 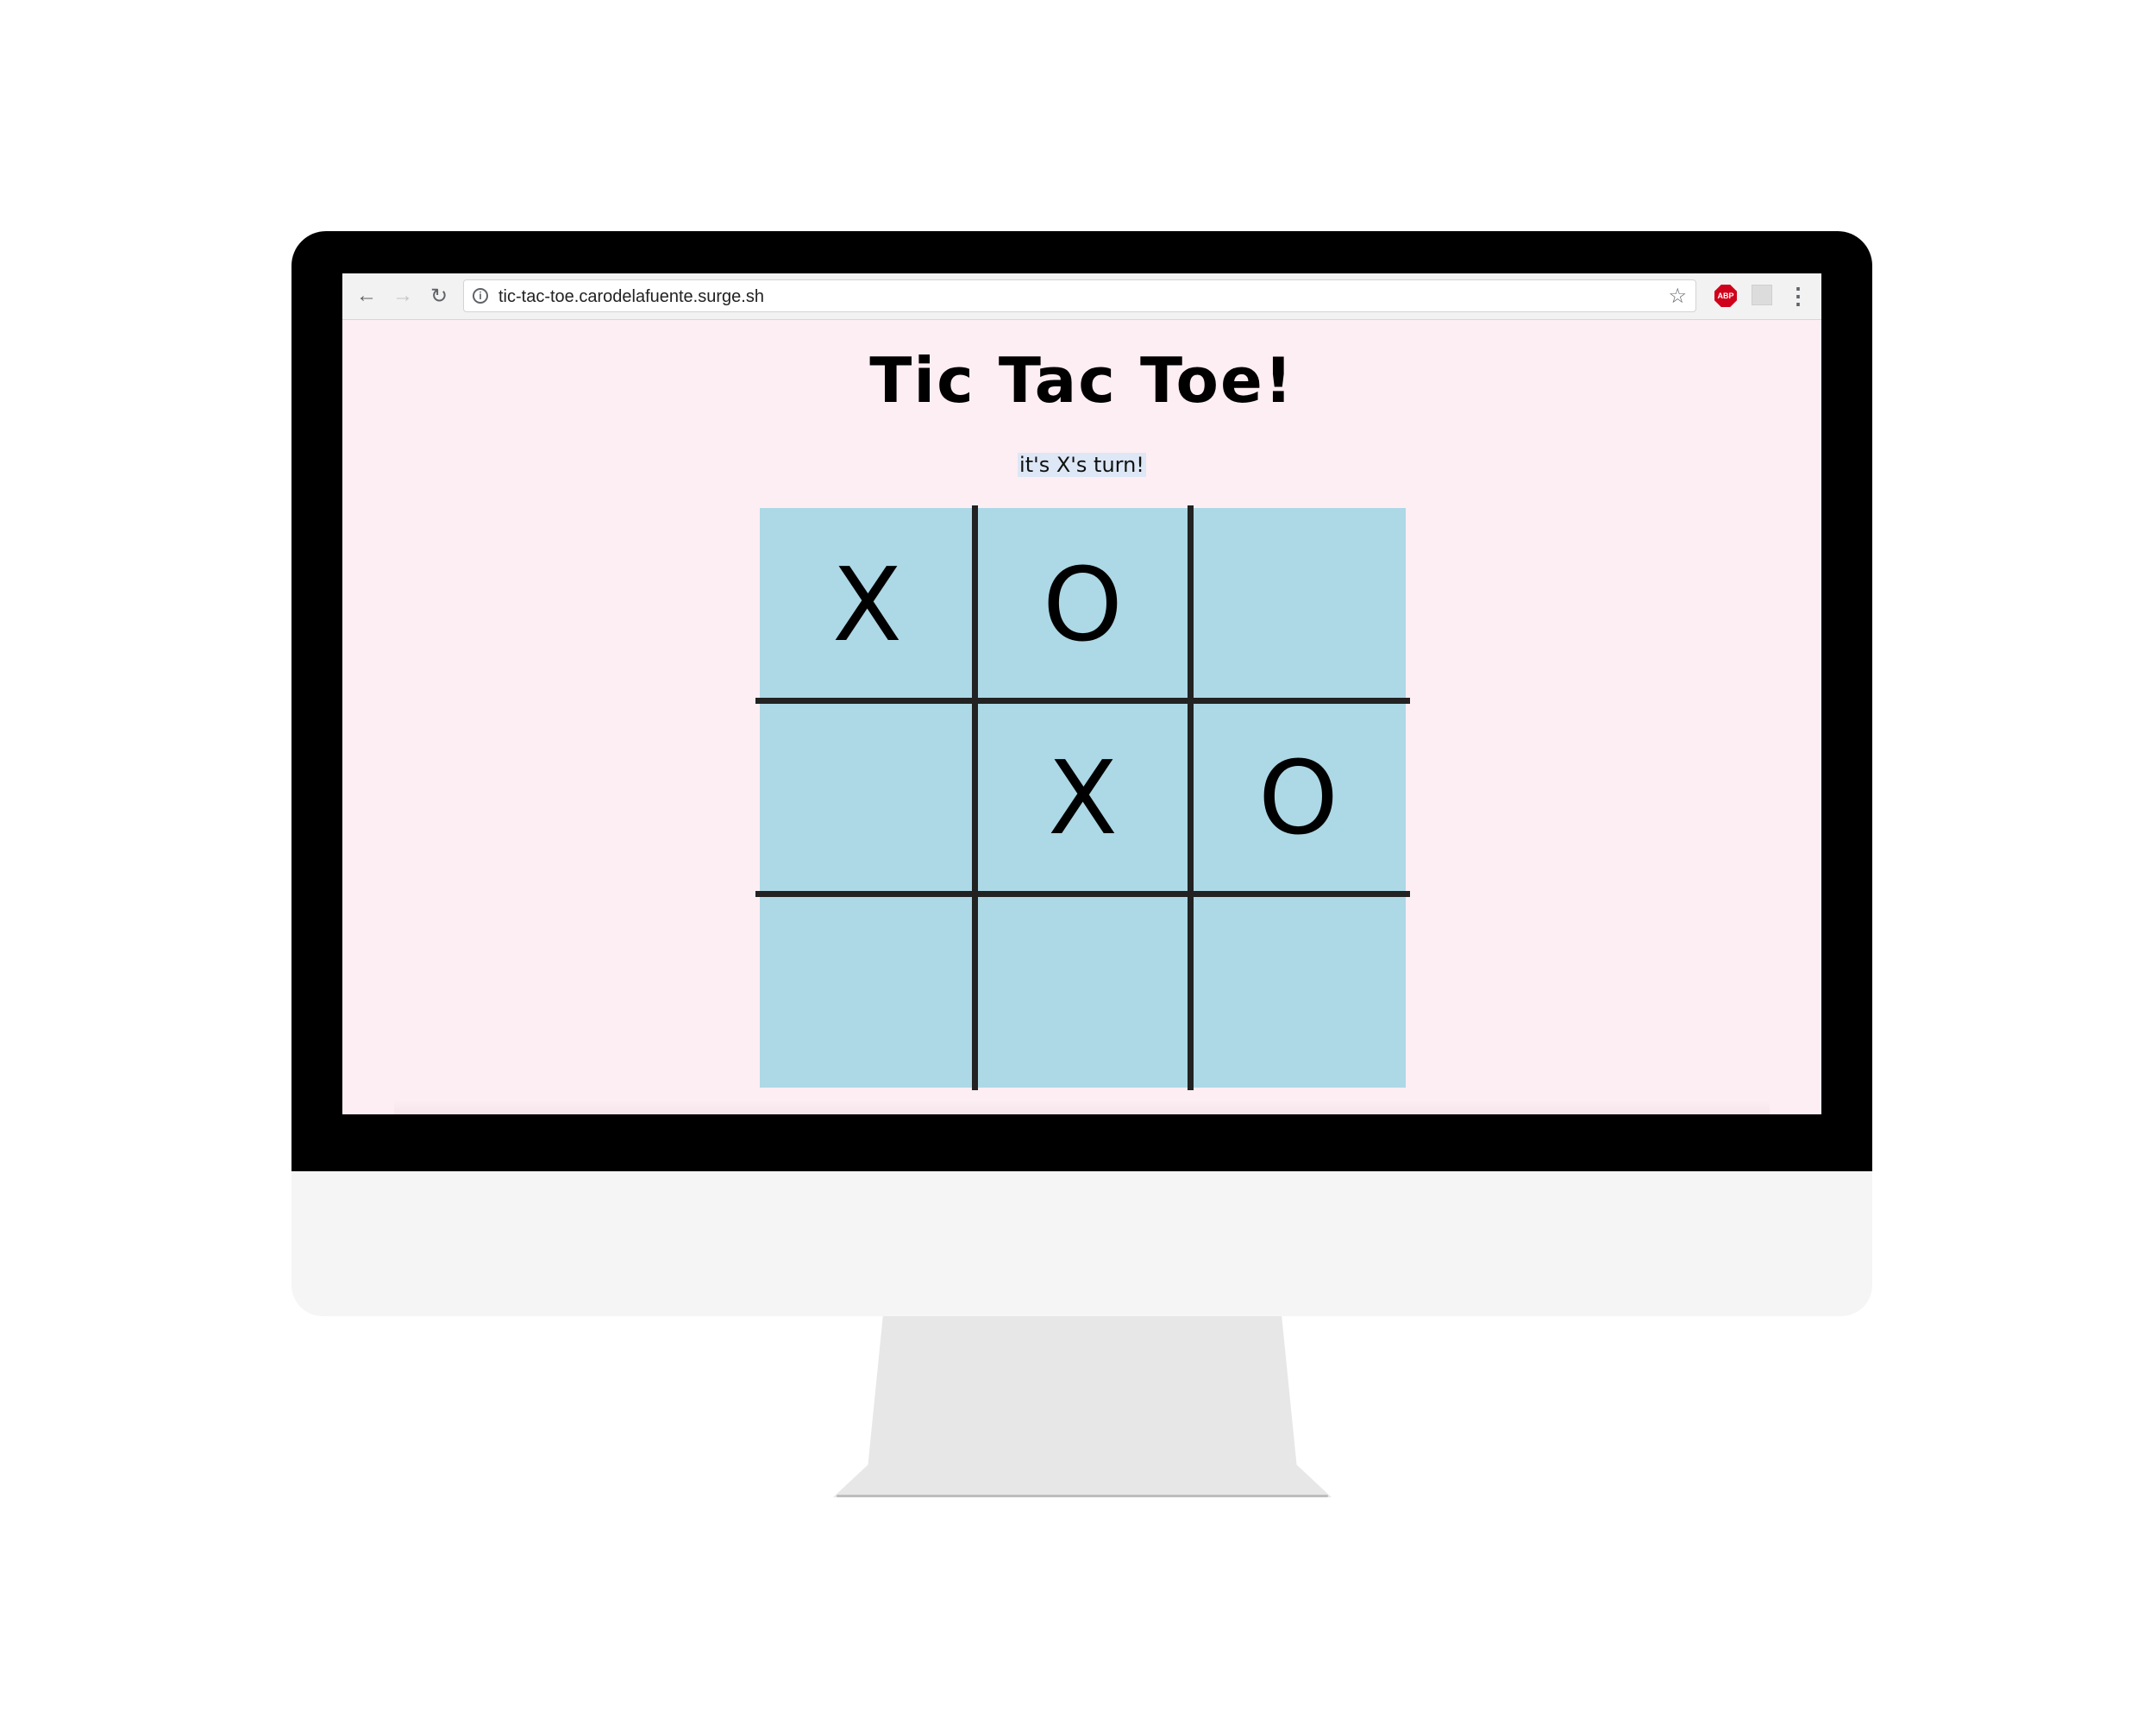 What do you see at coordinates (1298, 798) in the screenshot?
I see `board-cell-1-2: O` at bounding box center [1298, 798].